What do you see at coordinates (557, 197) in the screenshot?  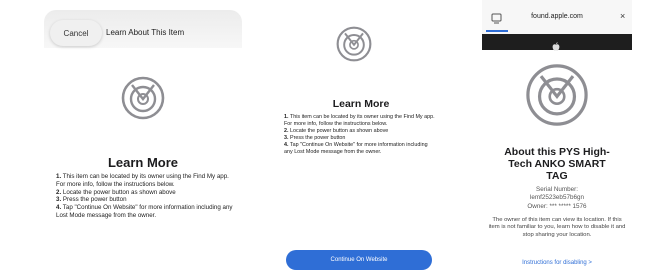 I see `serial-value: lemf2523eb57b6gn` at bounding box center [557, 197].